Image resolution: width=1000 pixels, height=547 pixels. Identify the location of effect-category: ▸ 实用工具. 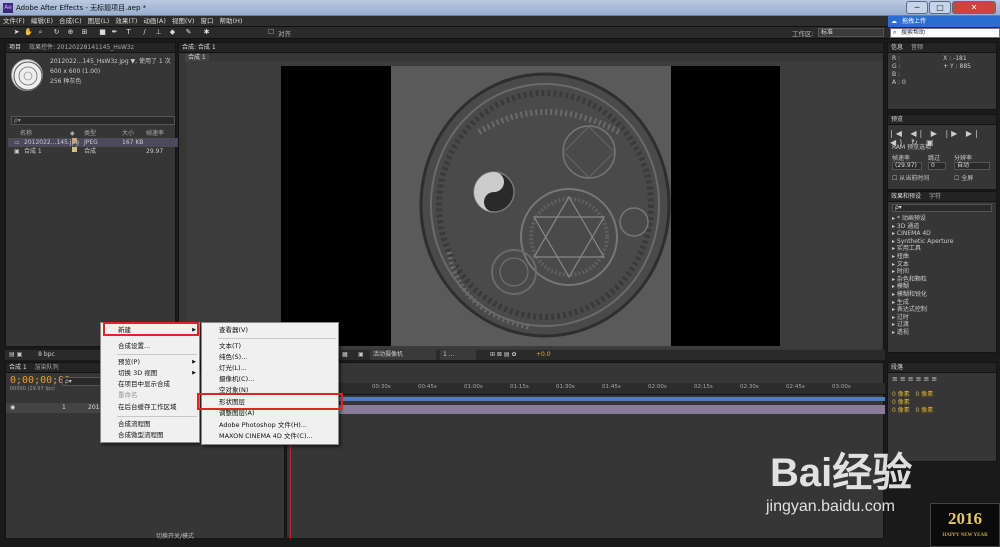
(922, 249).